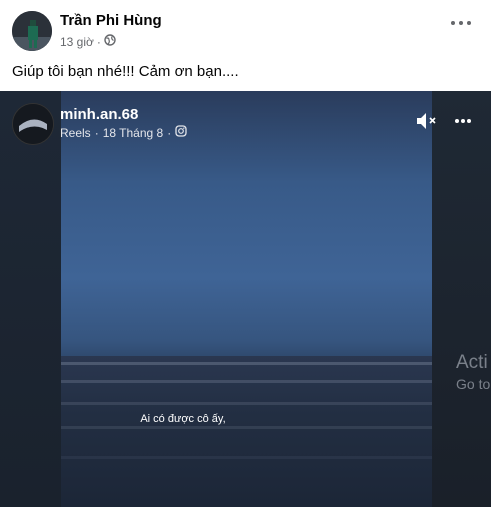  I want to click on watermark-title: Acti, so click(472, 362).